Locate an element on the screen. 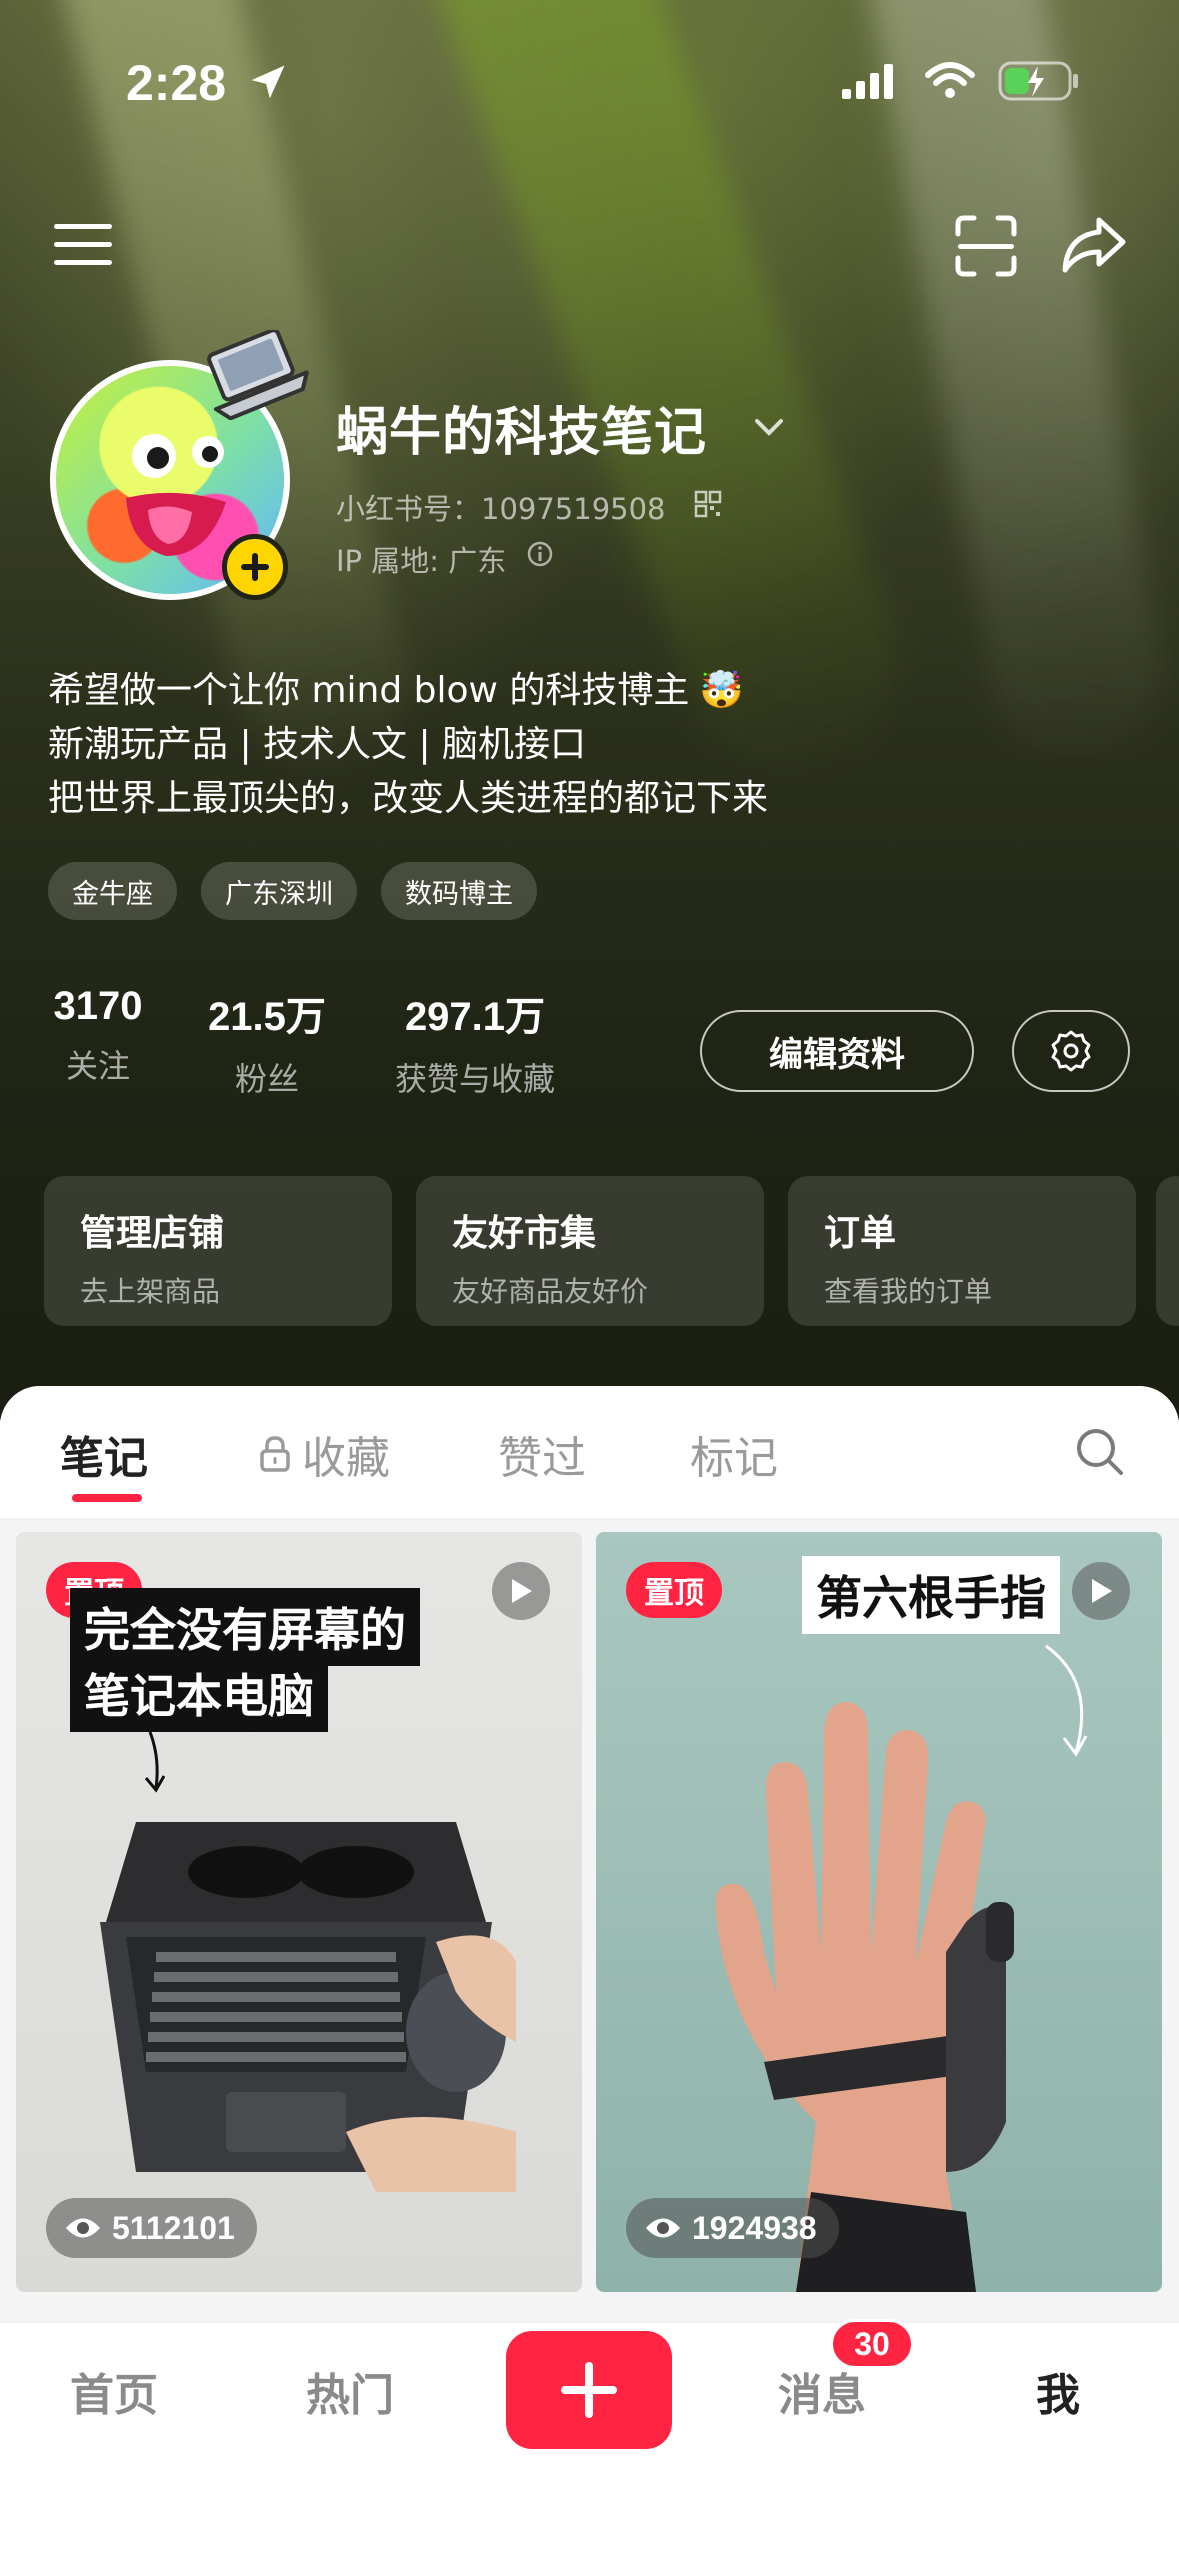 This screenshot has width=1179, height=2556. scan-icon is located at coordinates (986, 246).